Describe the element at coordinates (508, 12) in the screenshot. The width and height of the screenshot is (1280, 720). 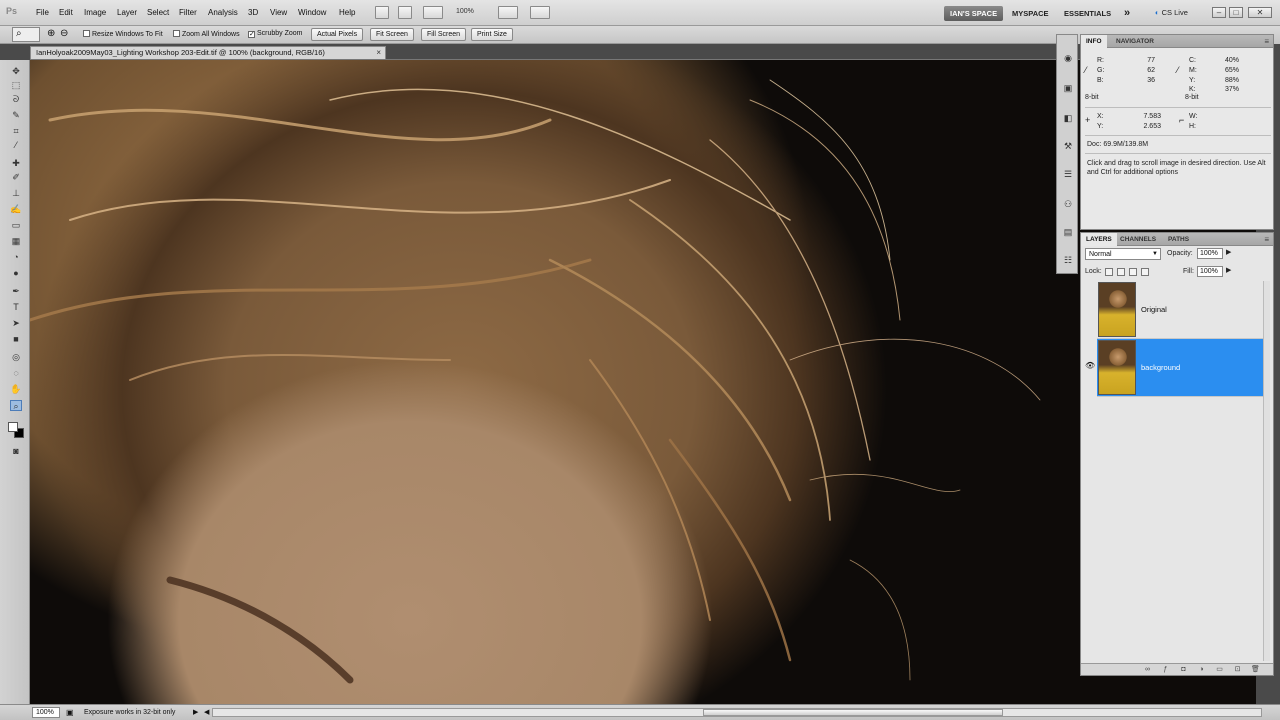
I see `arrange-documents-icon` at that location.